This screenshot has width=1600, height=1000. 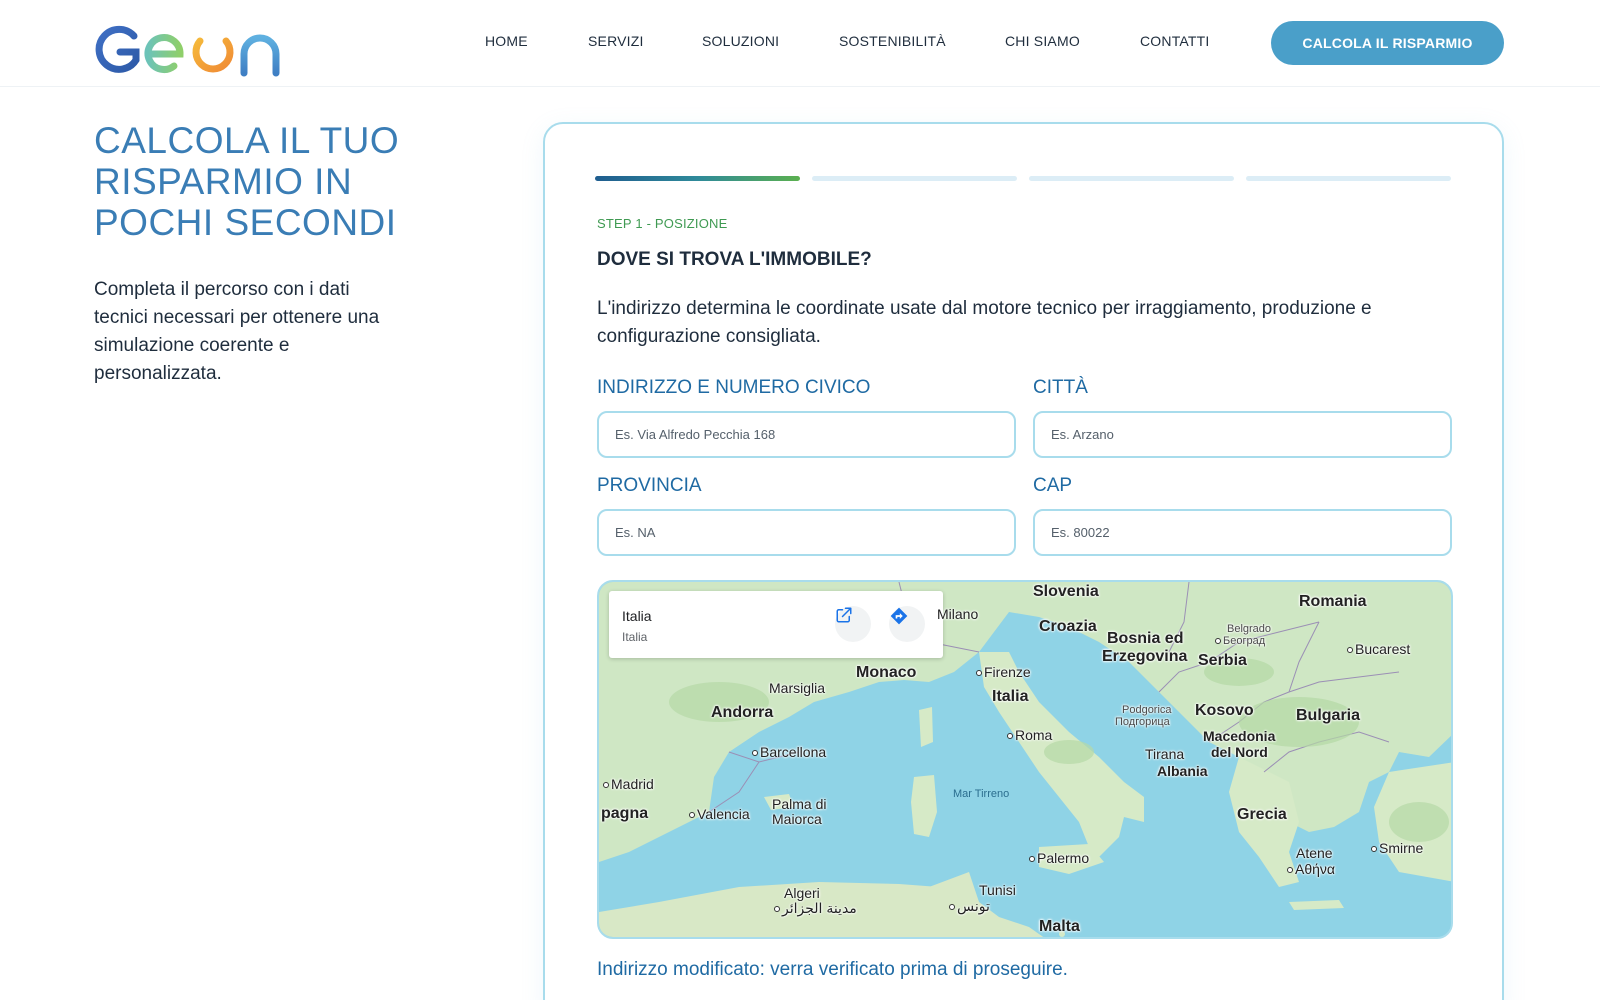 What do you see at coordinates (844, 615) in the screenshot?
I see `open-in-new-icon` at bounding box center [844, 615].